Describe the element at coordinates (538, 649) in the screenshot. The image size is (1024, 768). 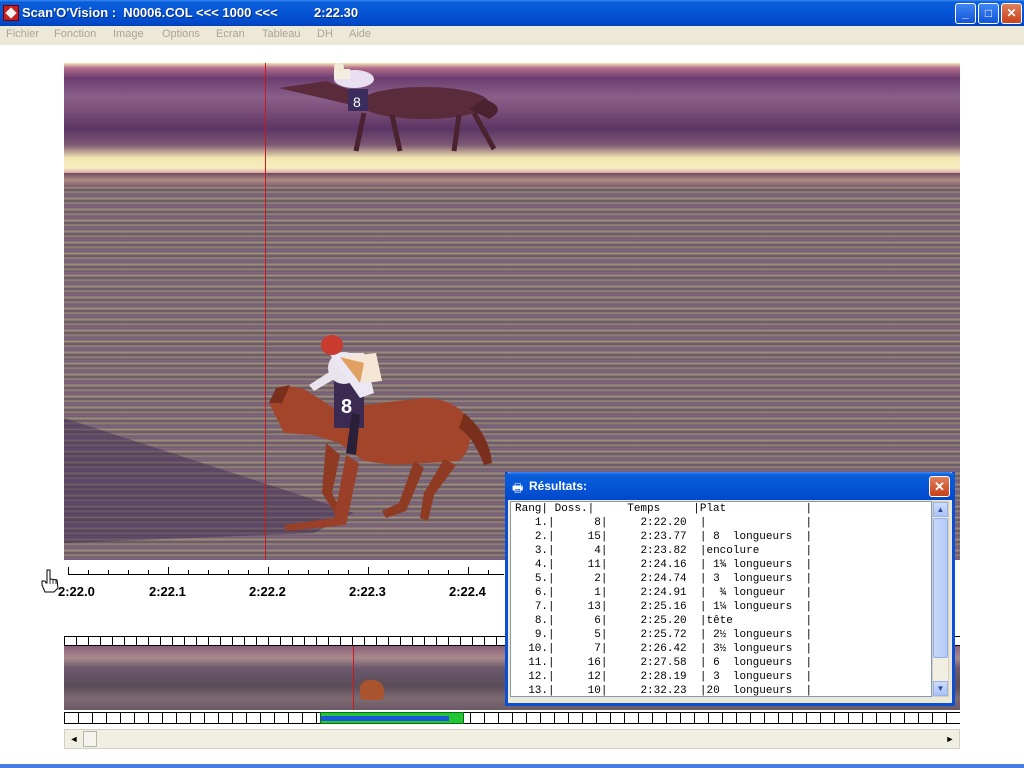
I see `cell-rang: 10.` at that location.